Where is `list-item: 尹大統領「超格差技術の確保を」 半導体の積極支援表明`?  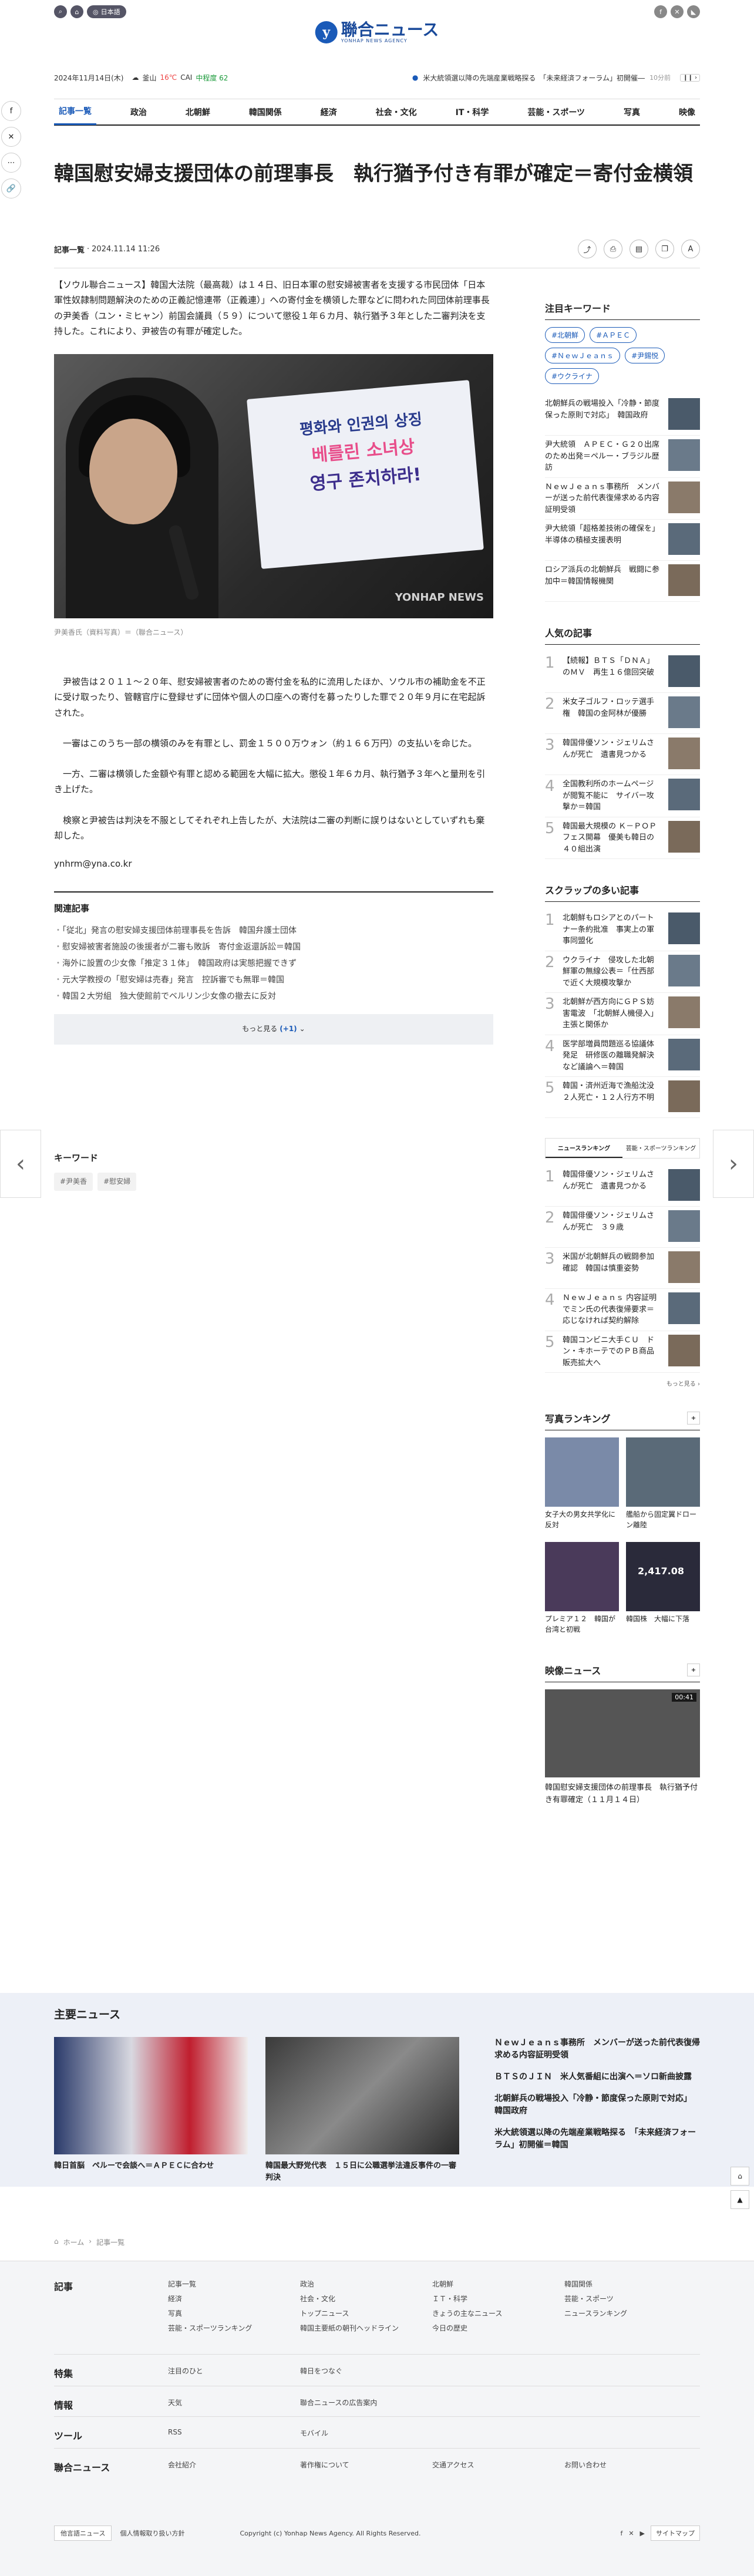
list-item: 尹大統領「超格差技術の確保を」 半導体の積極支援表明 is located at coordinates (622, 540).